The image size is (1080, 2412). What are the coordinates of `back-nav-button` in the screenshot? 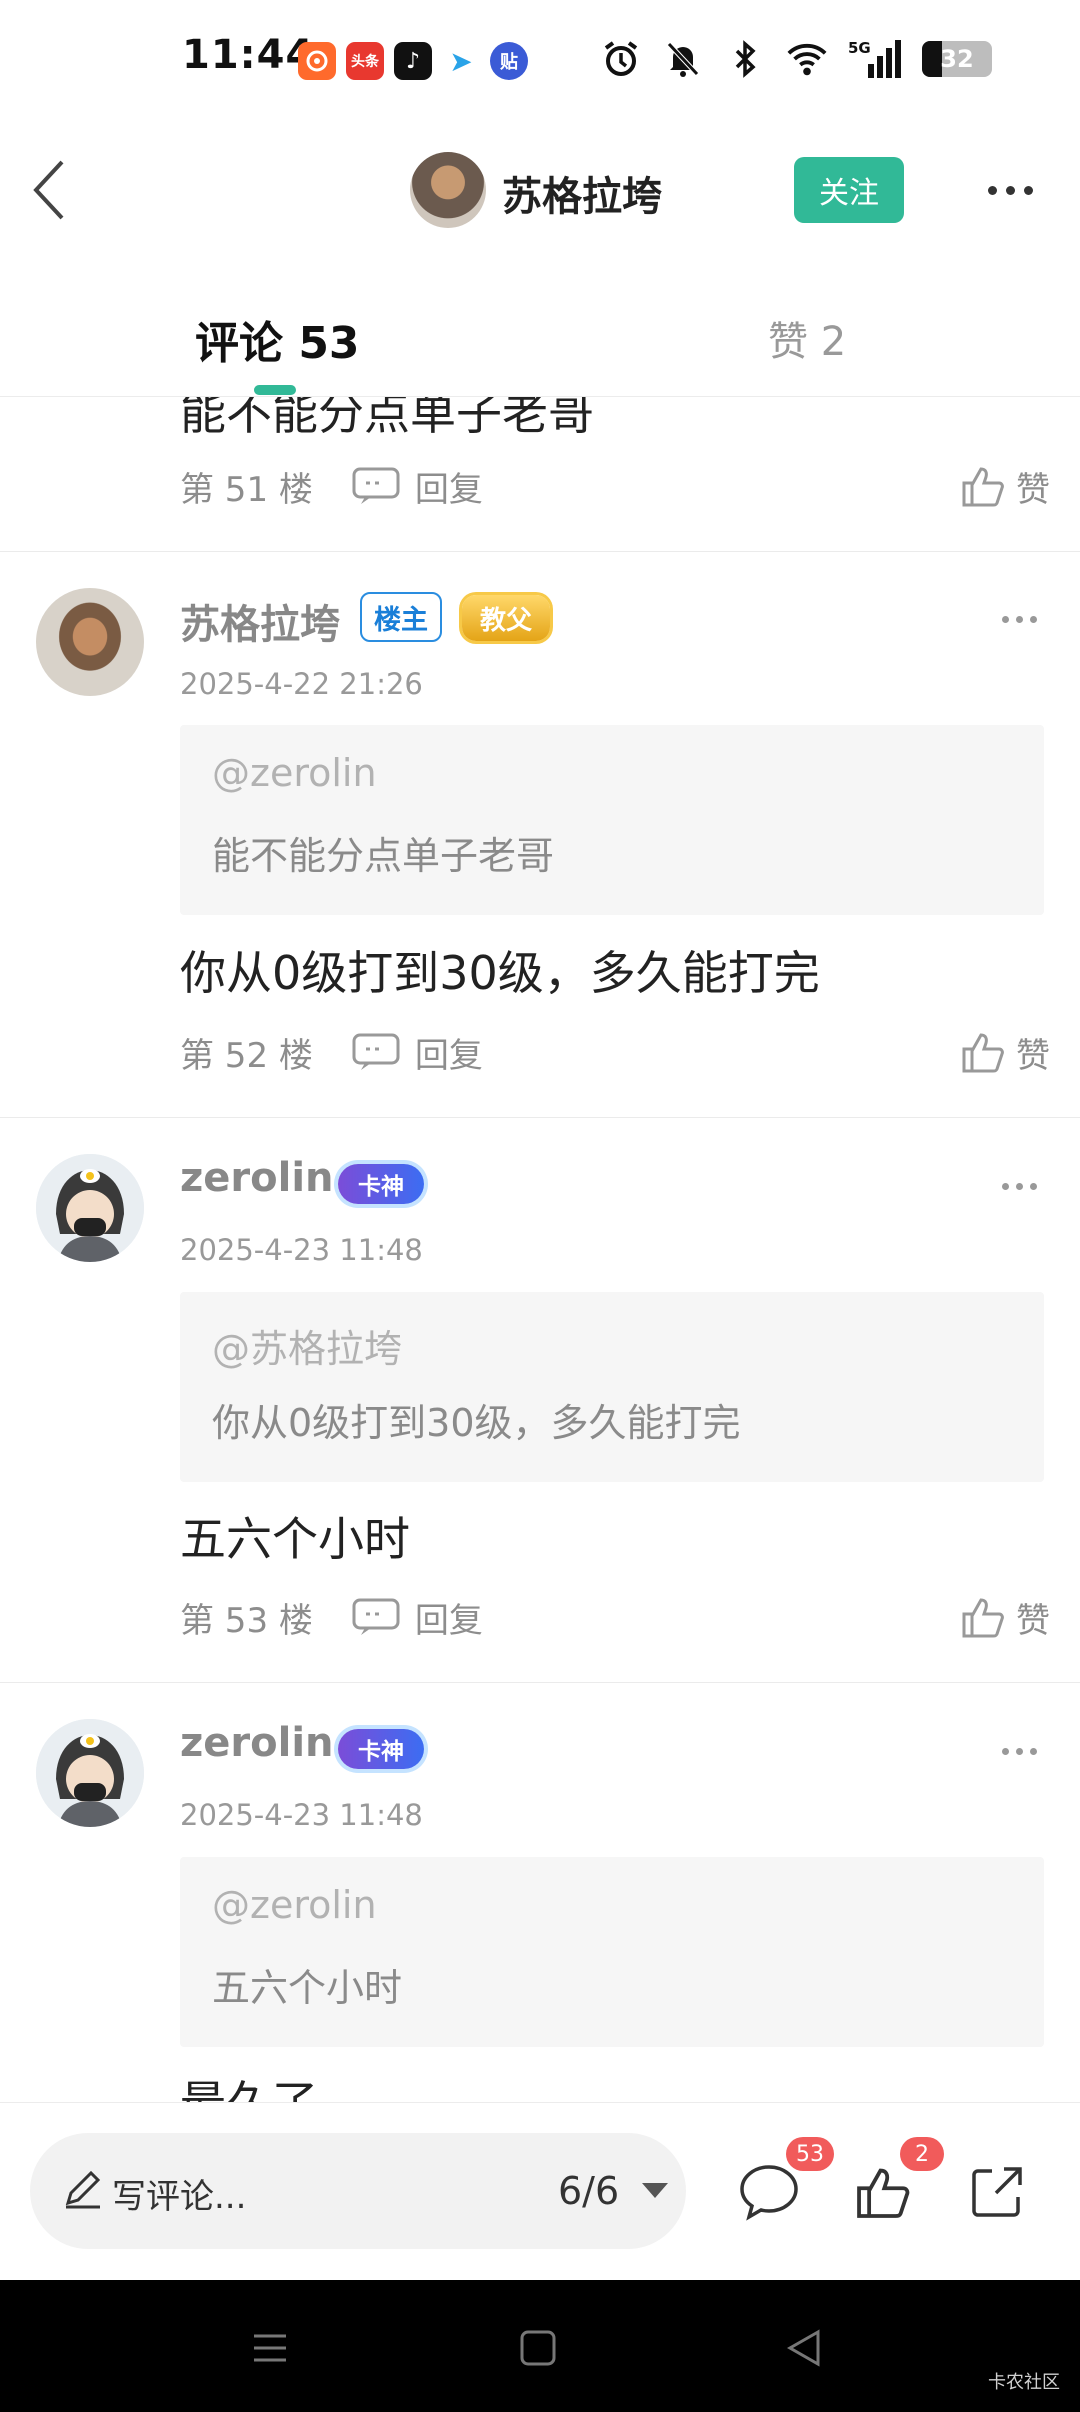 It's located at (804, 2348).